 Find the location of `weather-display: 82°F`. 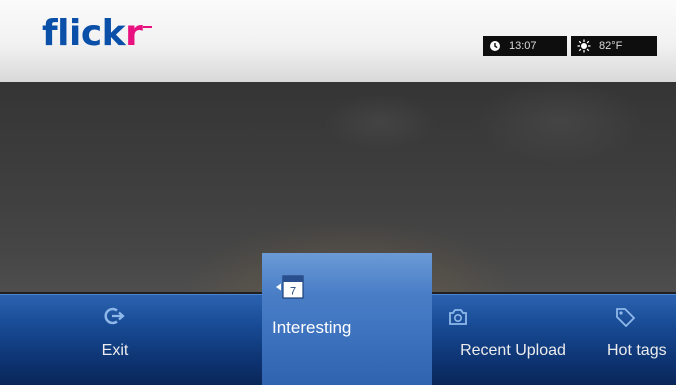

weather-display: 82°F is located at coordinates (614, 46).